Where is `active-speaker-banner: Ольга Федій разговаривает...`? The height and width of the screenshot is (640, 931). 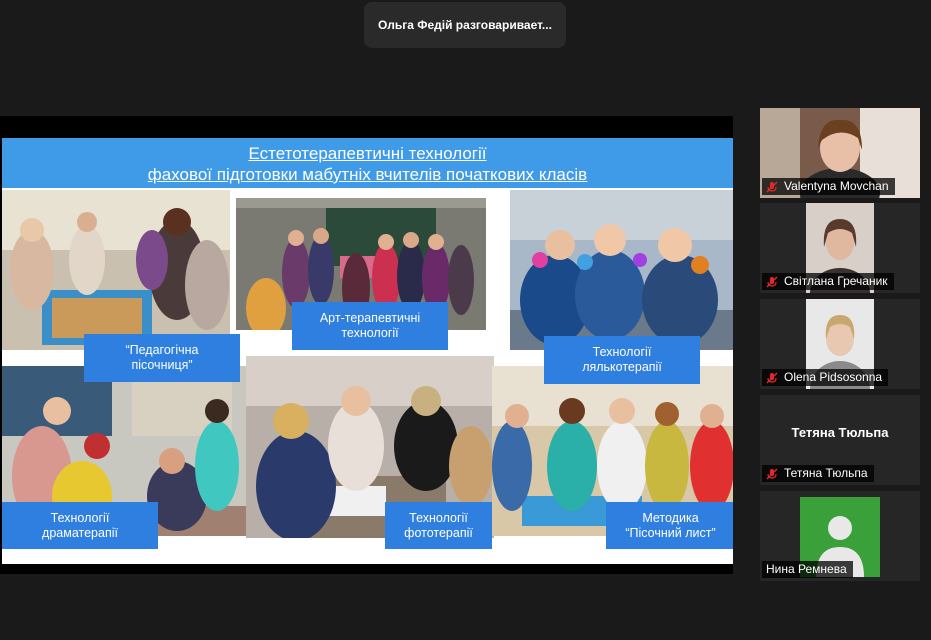 active-speaker-banner: Ольга Федій разговаривает... is located at coordinates (465, 25).